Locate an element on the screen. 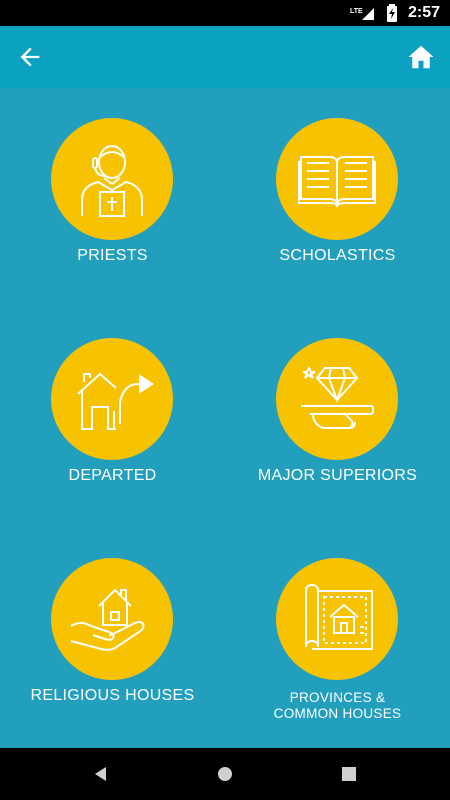  home-icon is located at coordinates (421, 57).